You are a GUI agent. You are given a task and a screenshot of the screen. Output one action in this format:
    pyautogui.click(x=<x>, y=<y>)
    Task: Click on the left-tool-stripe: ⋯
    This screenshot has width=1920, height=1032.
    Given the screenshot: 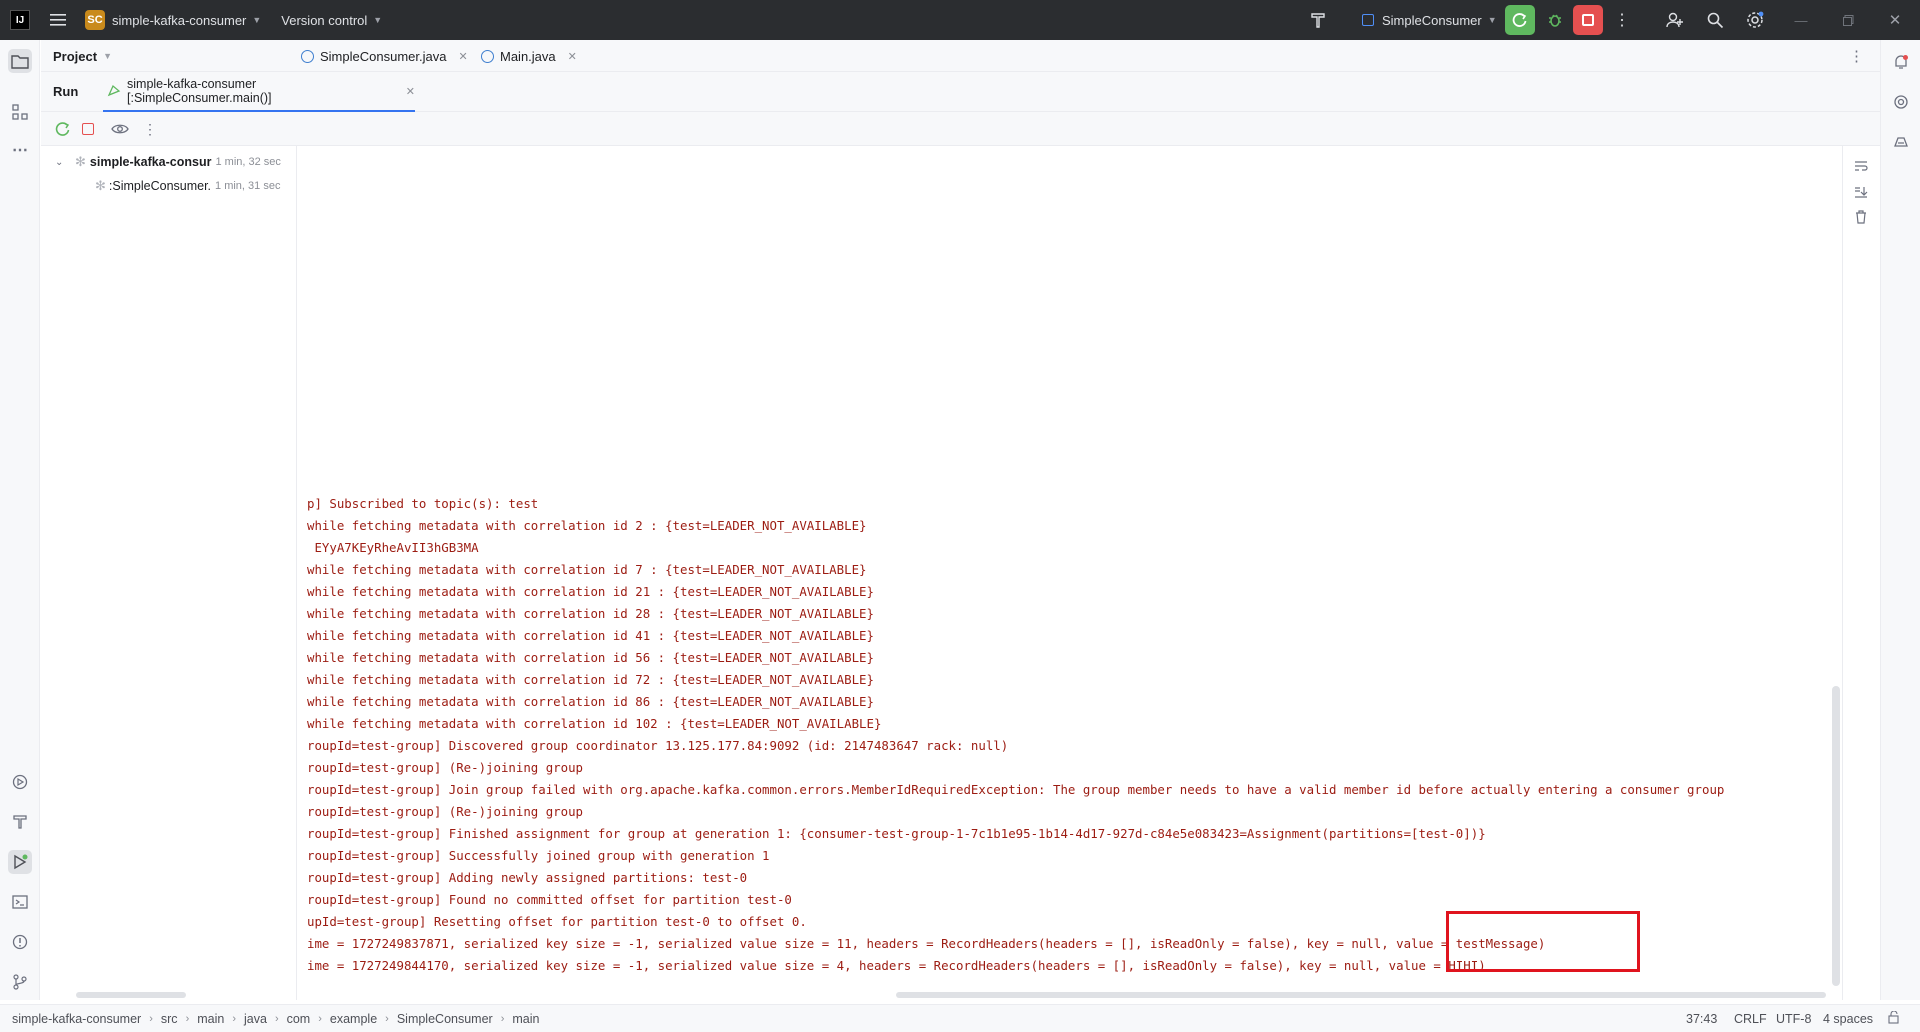 What is the action you would take?
    pyautogui.click(x=20, y=520)
    